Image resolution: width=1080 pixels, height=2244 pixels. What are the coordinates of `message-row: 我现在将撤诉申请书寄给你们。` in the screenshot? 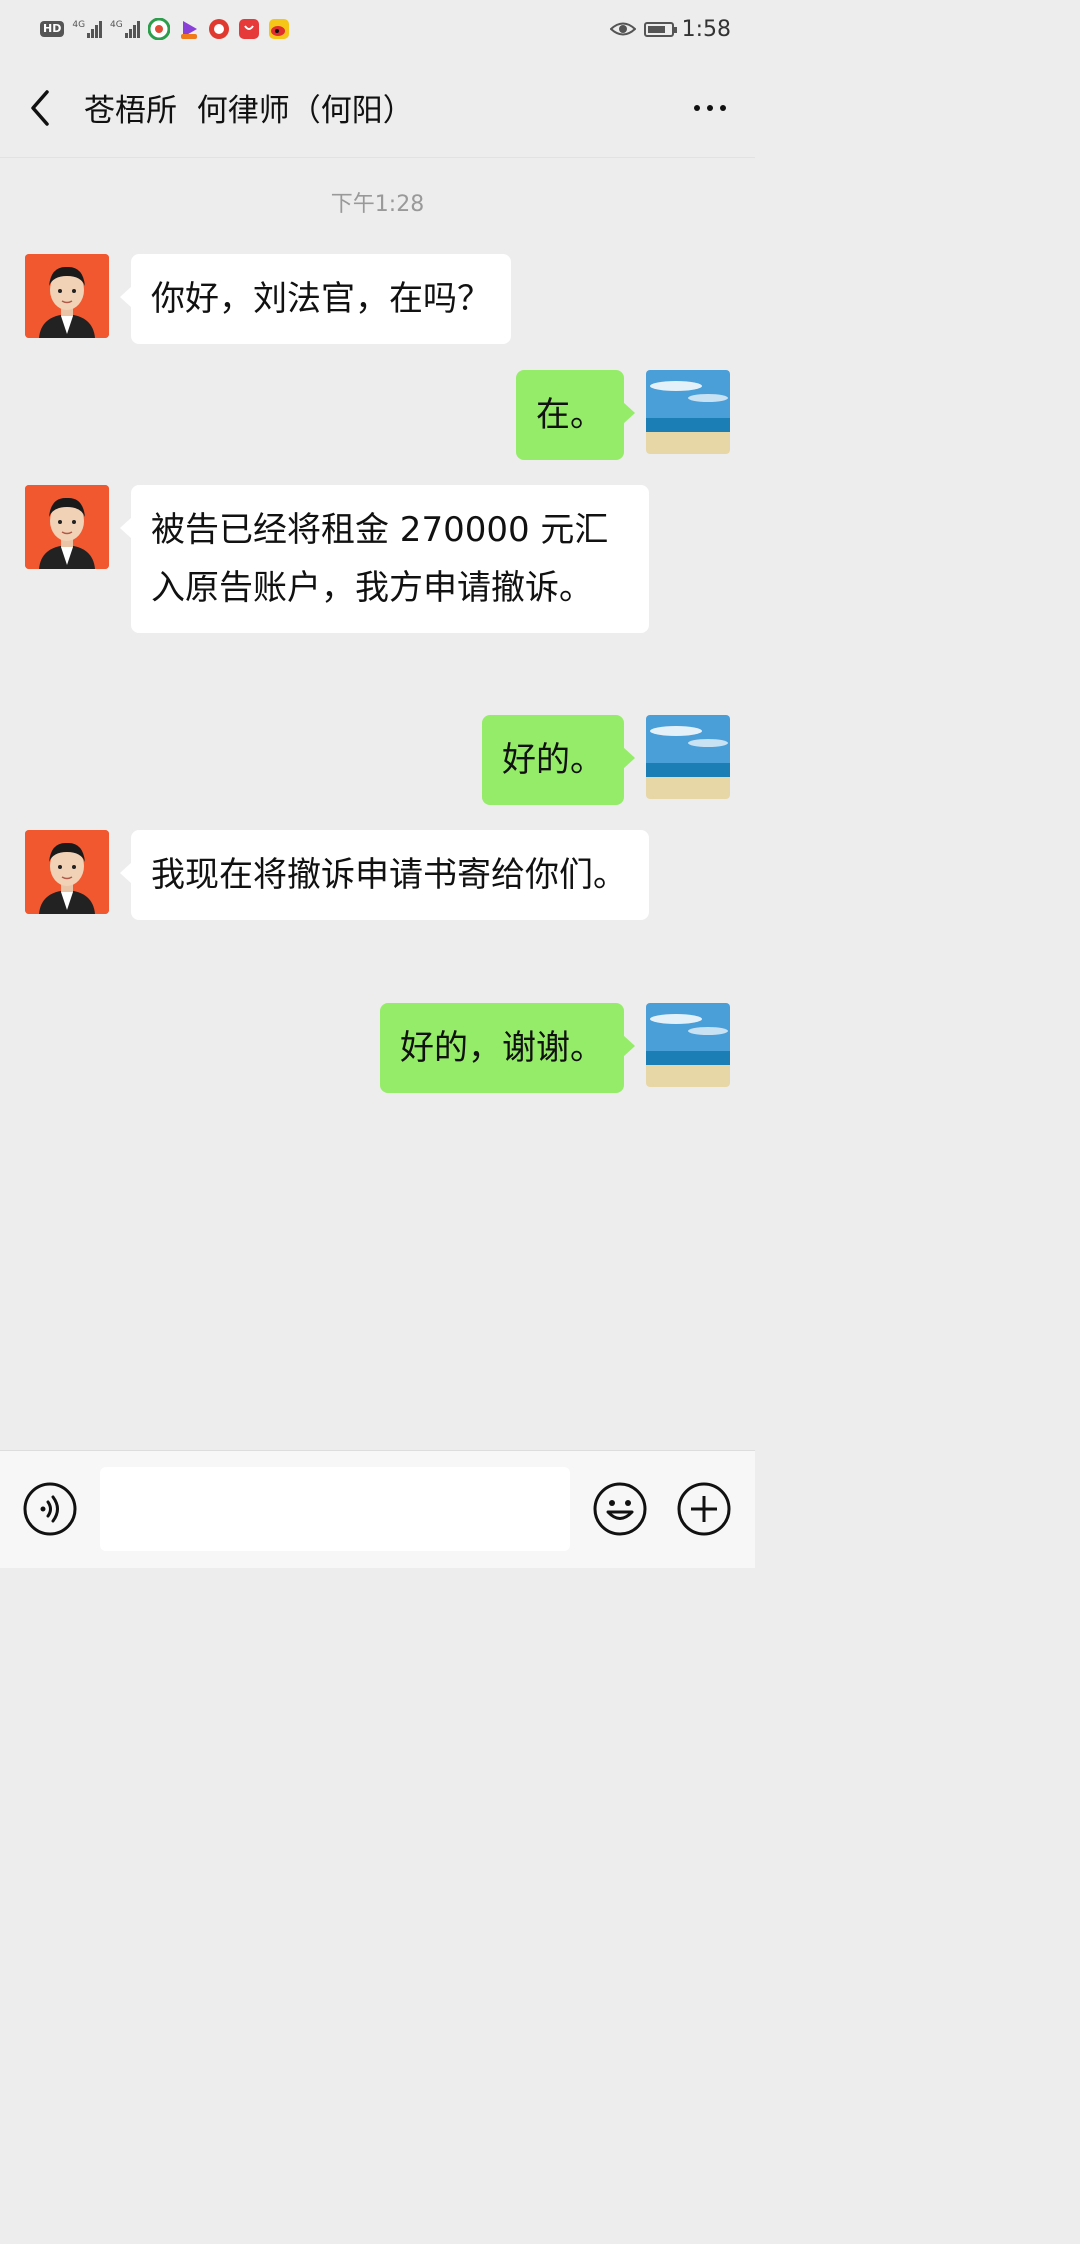 It's located at (337, 875).